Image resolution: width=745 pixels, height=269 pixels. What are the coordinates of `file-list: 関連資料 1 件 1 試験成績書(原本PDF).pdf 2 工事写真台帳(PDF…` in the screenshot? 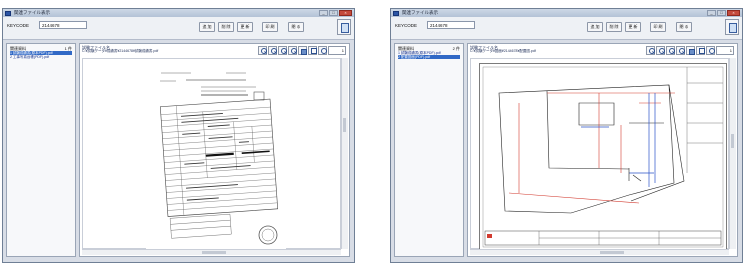 It's located at (41, 150).